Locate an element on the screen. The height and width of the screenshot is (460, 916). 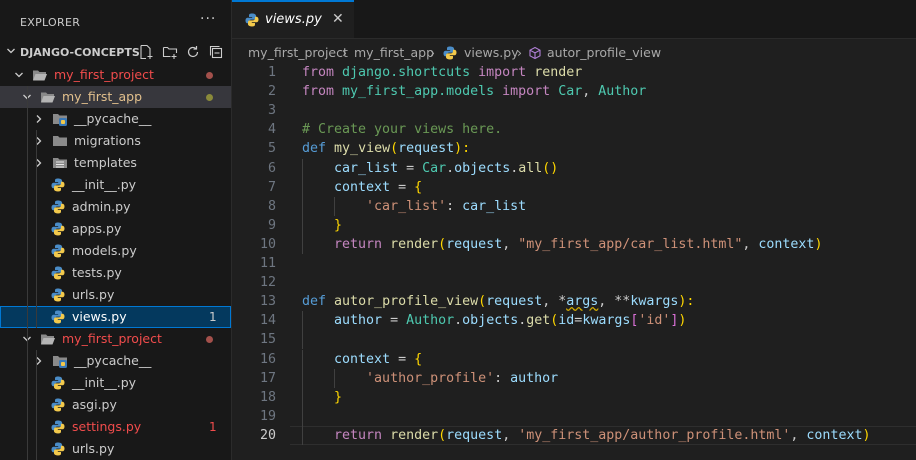
code-text: } is located at coordinates (322, 397).